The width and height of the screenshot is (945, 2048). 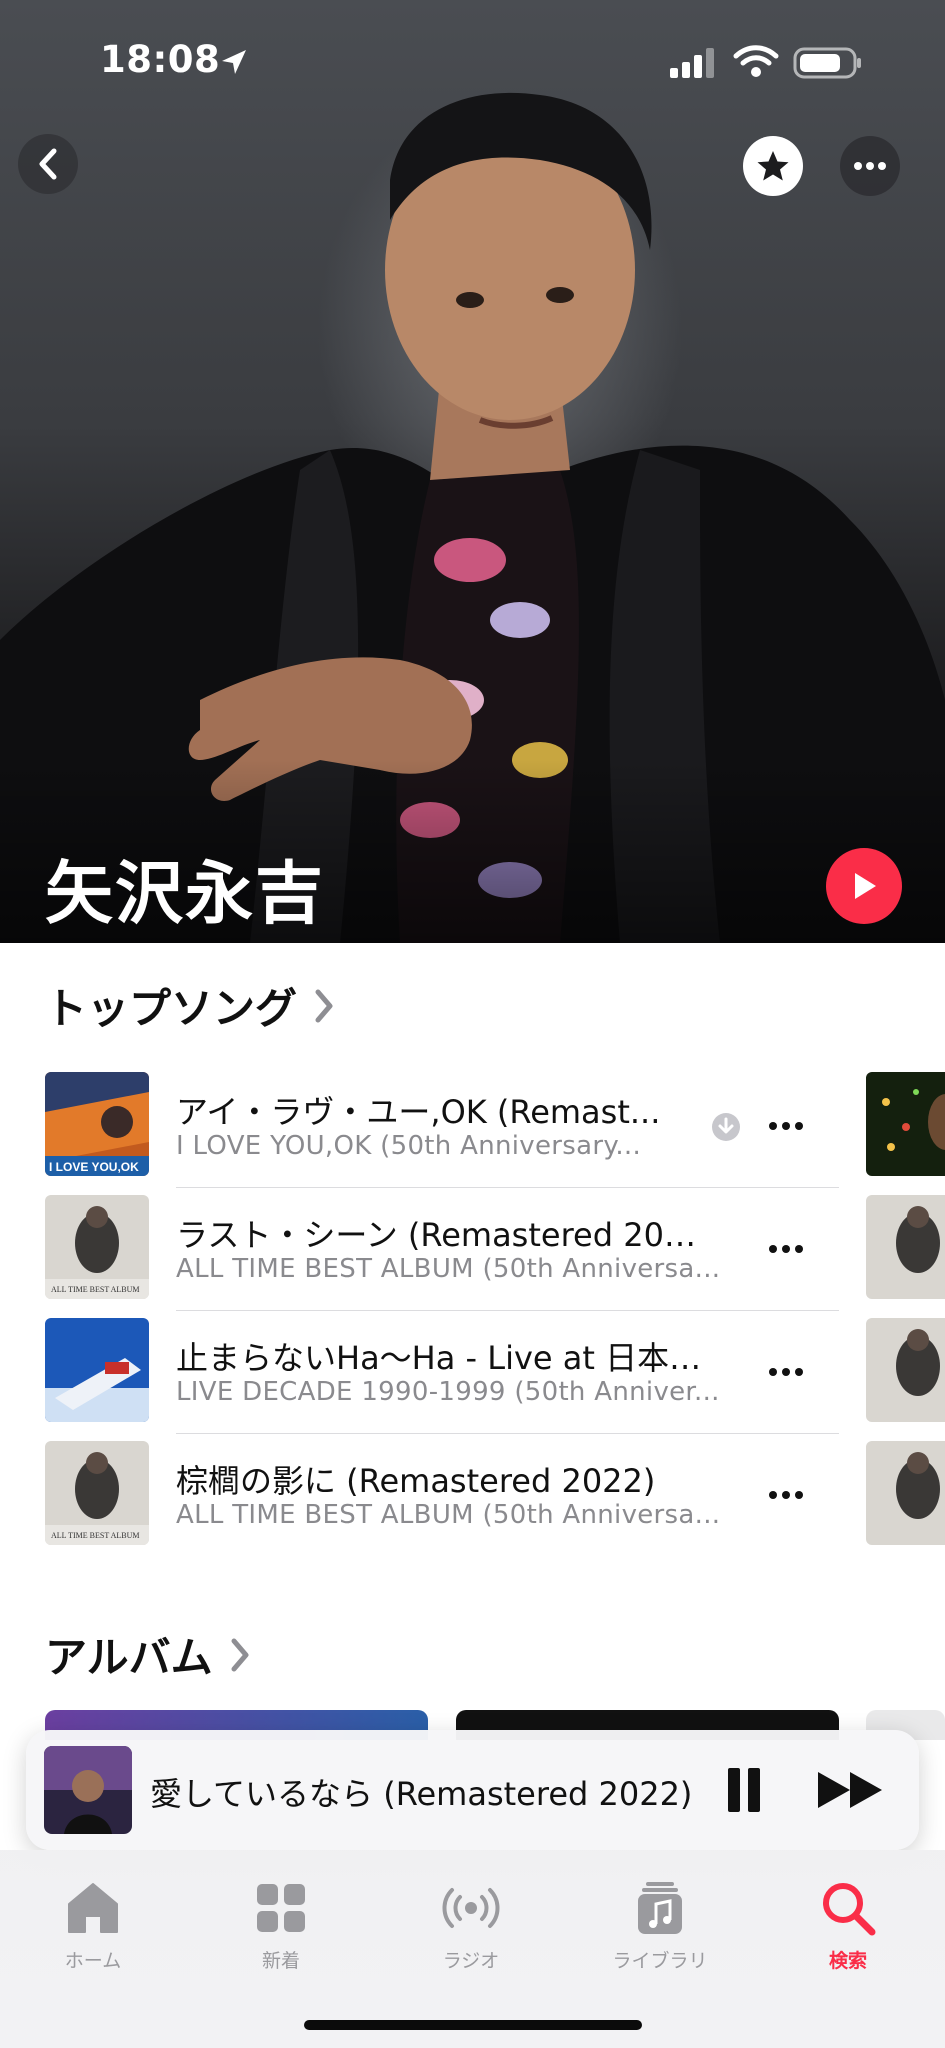 I want to click on more-options-button, so click(x=870, y=166).